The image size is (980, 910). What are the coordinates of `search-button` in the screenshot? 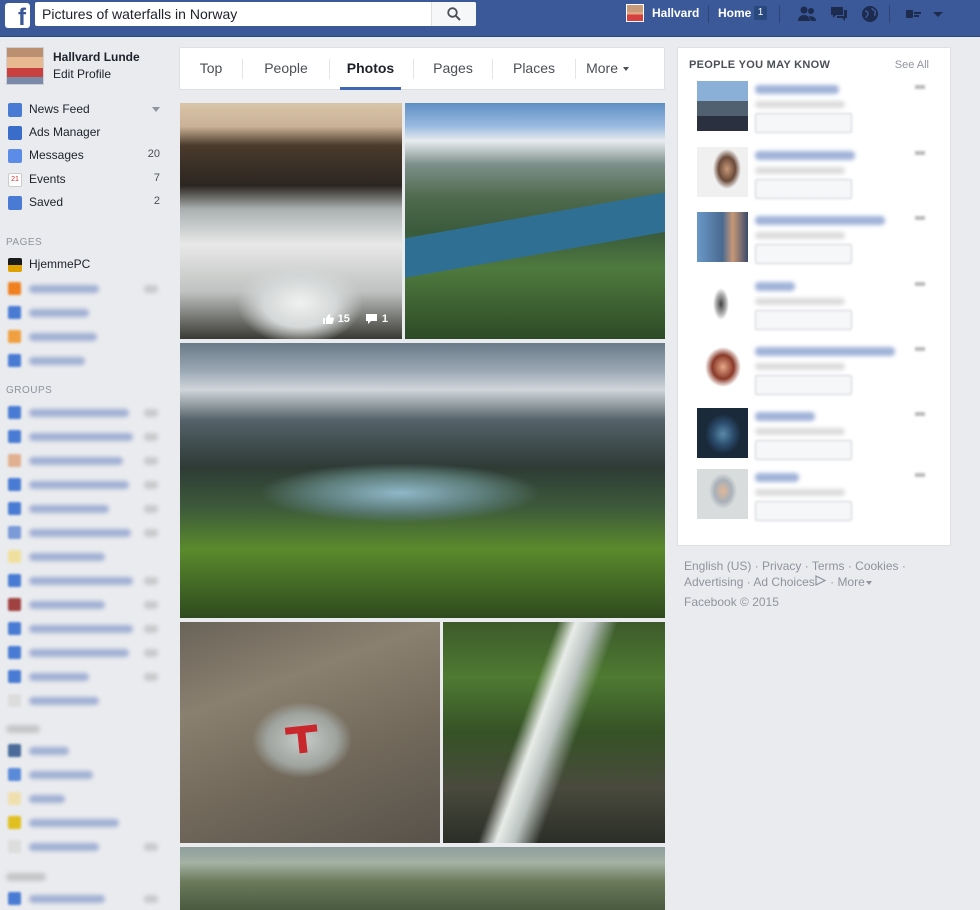 It's located at (453, 14).